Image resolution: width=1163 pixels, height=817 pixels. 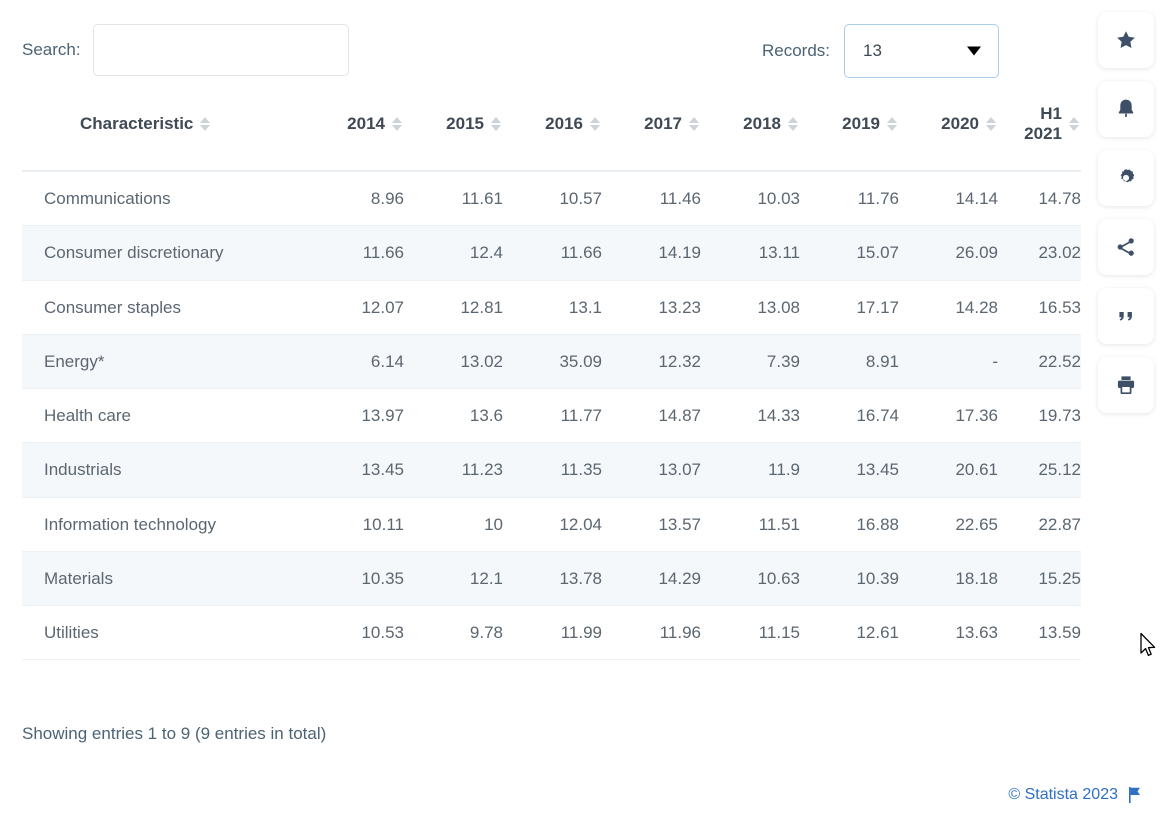 I want to click on cell-value: 12.1, so click(x=453, y=579).